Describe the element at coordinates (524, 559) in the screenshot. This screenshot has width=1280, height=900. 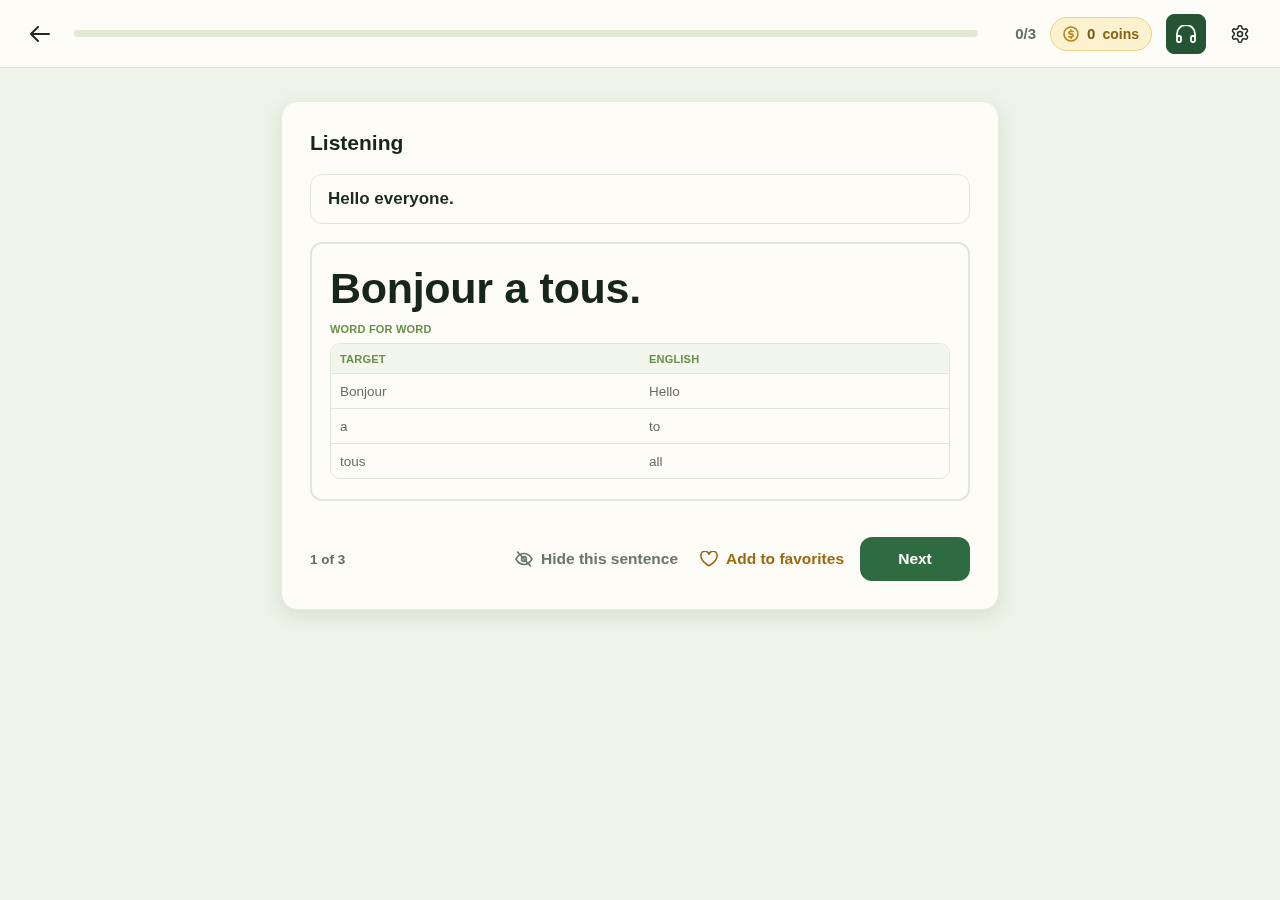
I see `eye-slash-icon` at that location.